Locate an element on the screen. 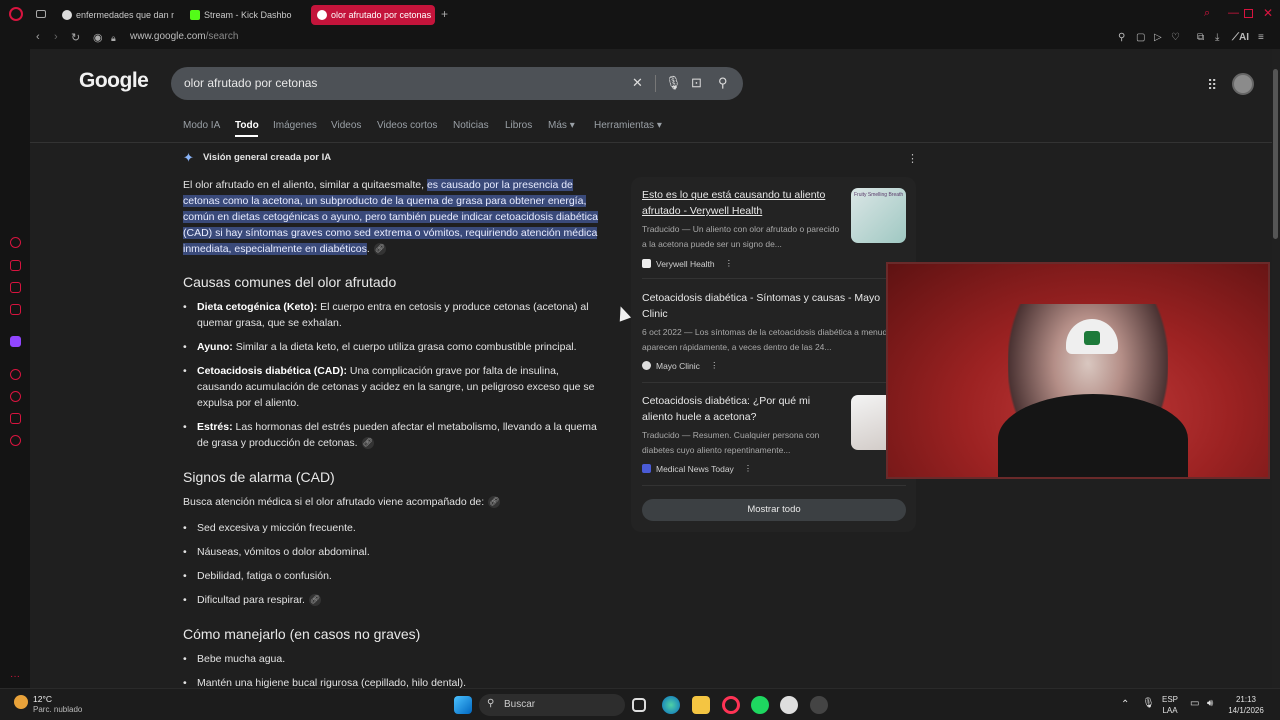  new-tab-plus-icon: + is located at coordinates (444, 14).